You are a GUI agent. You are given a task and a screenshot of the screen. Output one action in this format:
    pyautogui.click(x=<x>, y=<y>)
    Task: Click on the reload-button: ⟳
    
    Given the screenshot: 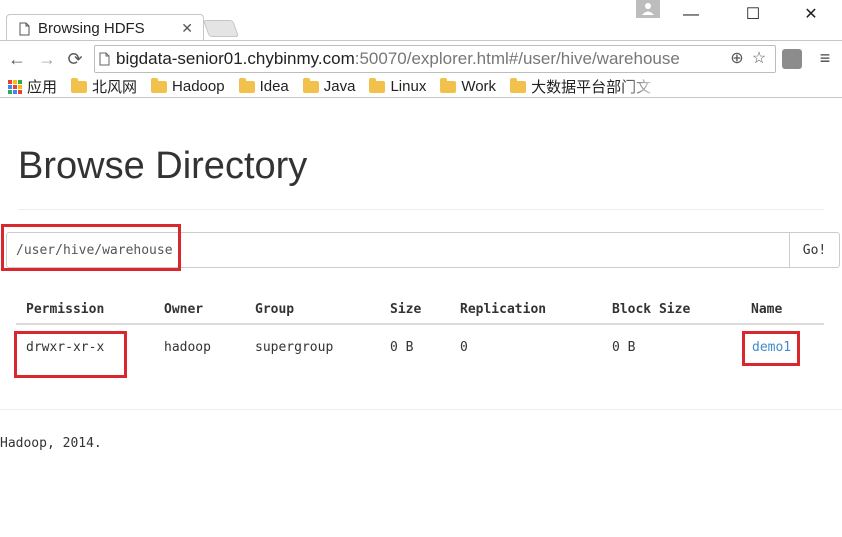 What is the action you would take?
    pyautogui.click(x=75, y=59)
    